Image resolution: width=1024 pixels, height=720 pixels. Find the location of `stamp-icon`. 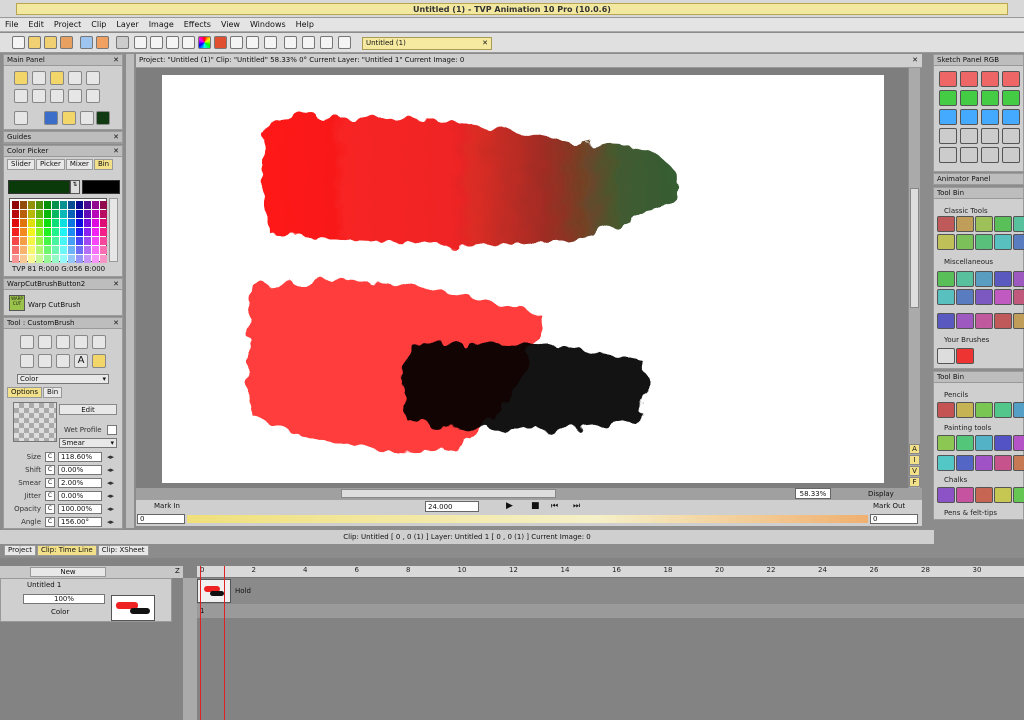

stamp-icon is located at coordinates (69, 118).